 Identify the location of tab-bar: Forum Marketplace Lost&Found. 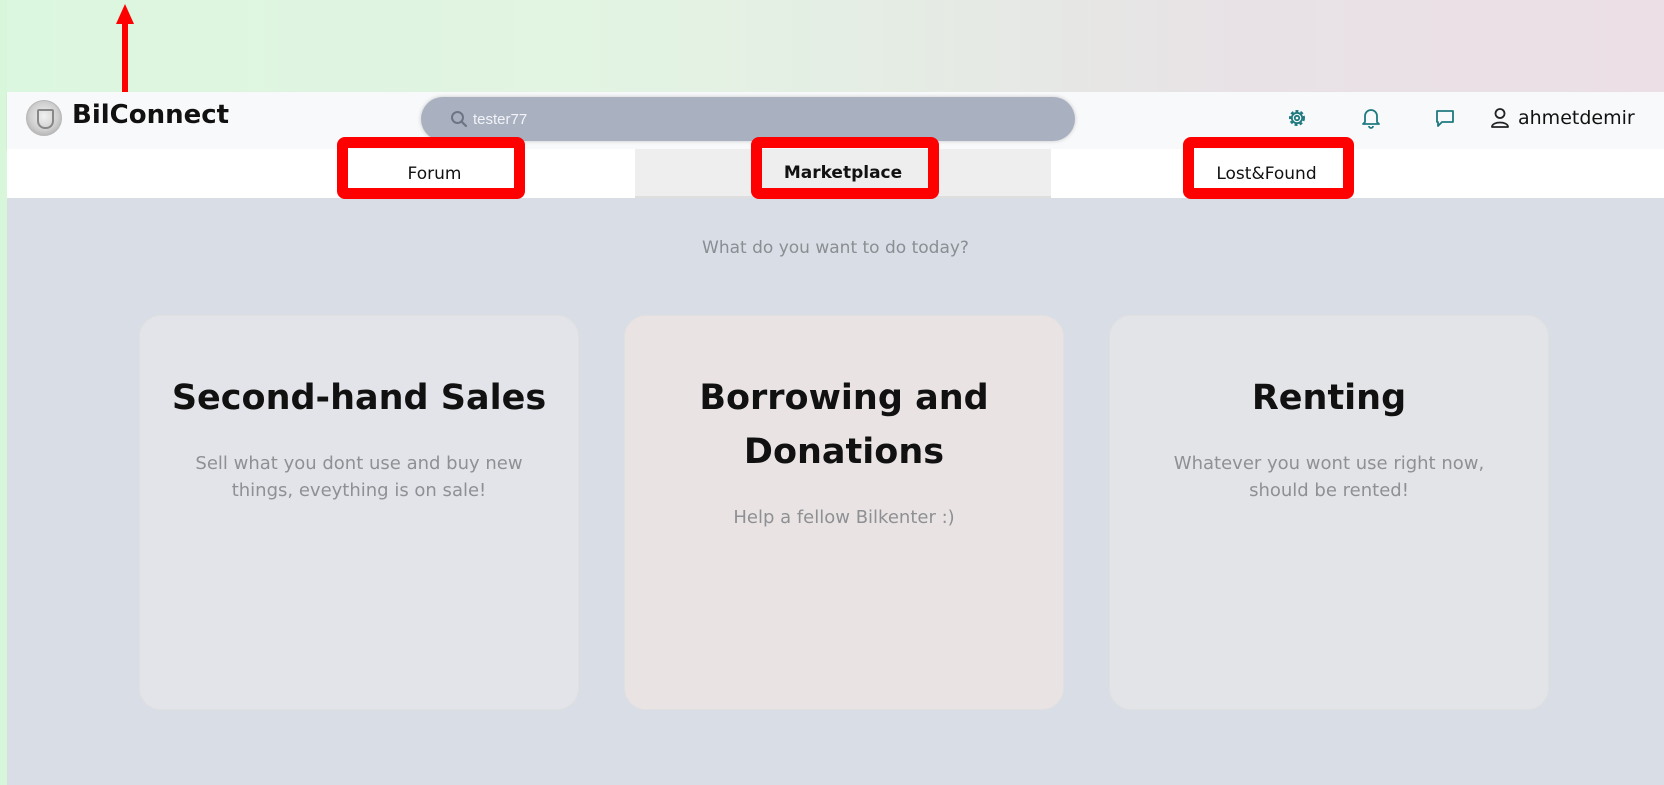
(835, 173).